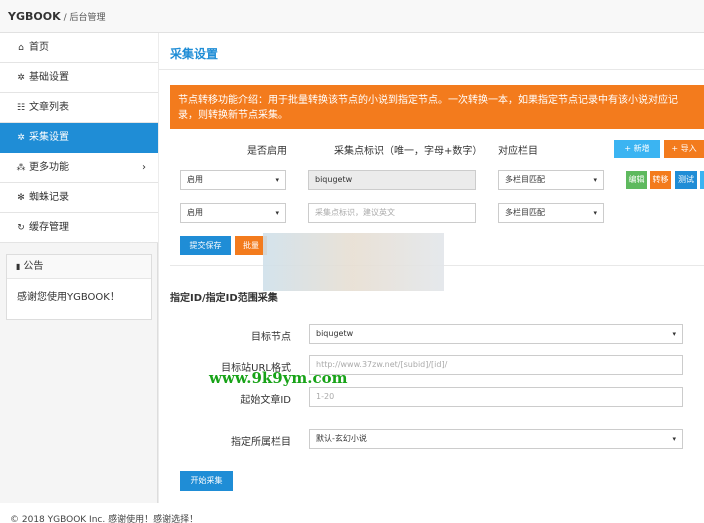 This screenshot has height=523, width=704. What do you see at coordinates (636, 180) in the screenshot?
I see `edit-button: 编辑` at bounding box center [636, 180].